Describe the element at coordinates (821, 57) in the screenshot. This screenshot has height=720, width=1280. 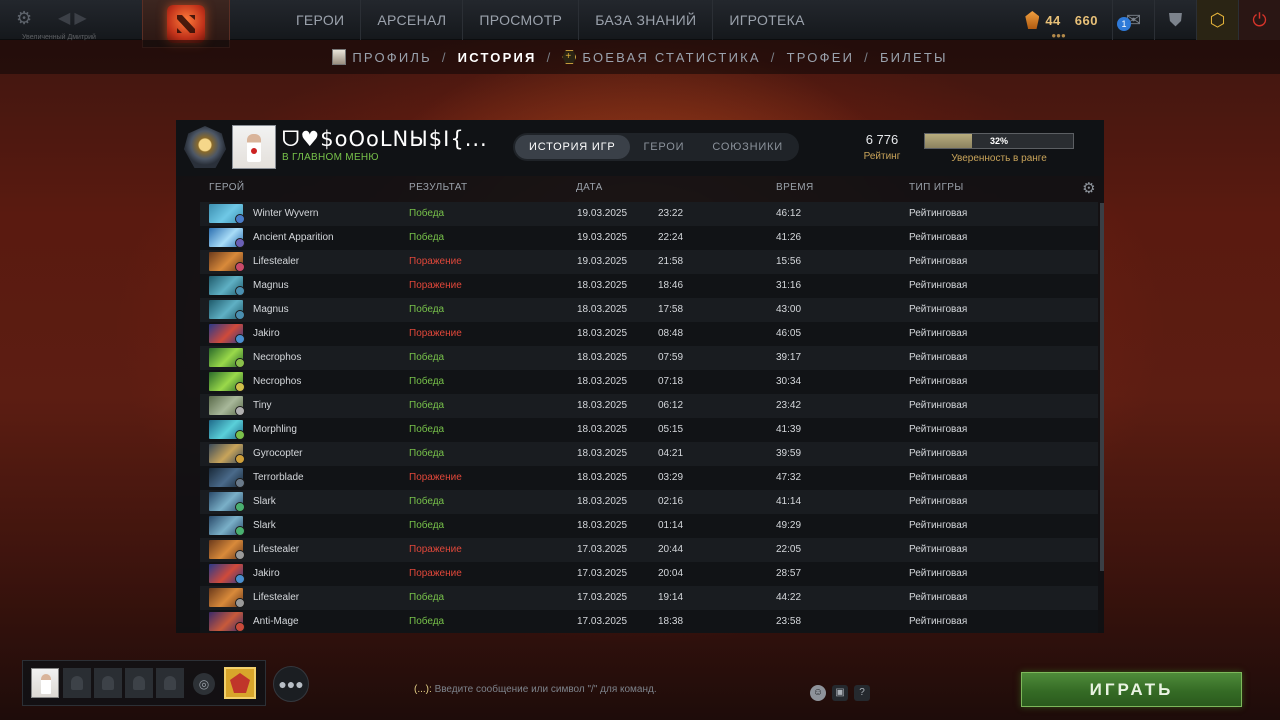
I see `subnav-trophies: ТРОФЕИ` at that location.